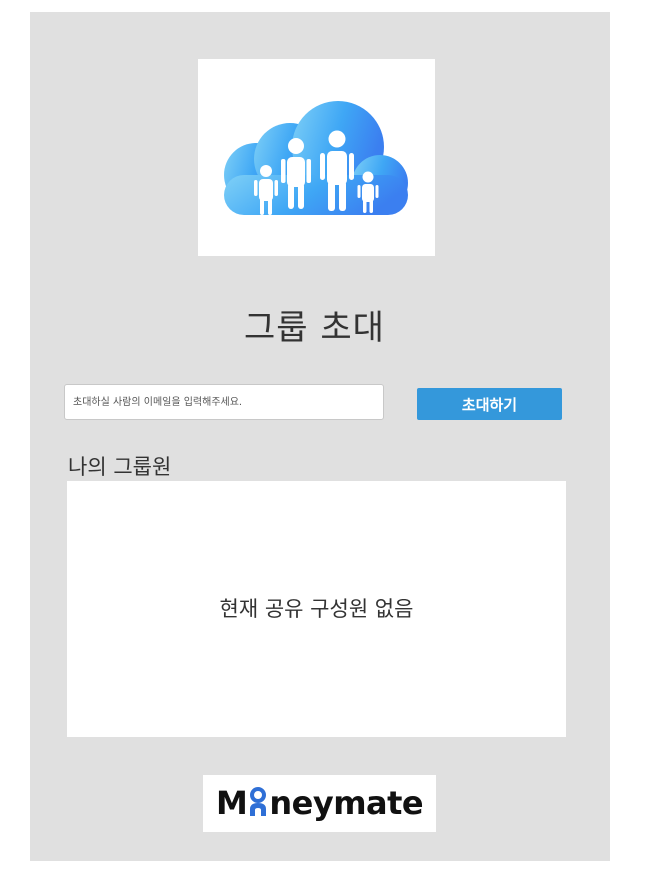  I want to click on hero-image-frame, so click(316, 157).